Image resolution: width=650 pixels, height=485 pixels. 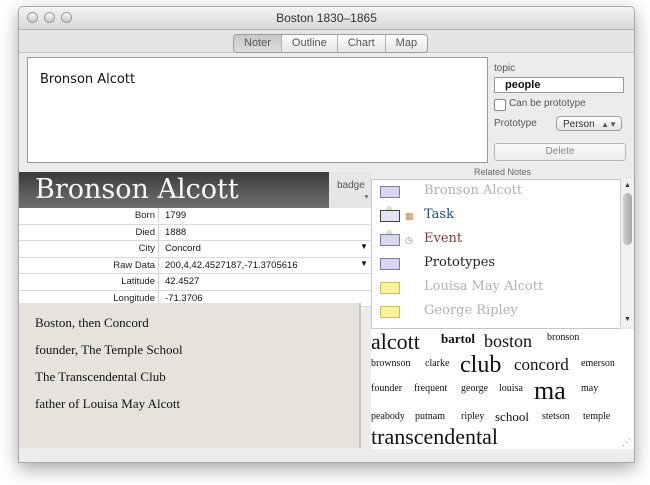 I want to click on can-be-prototype-label: Can be prototype, so click(x=547, y=103).